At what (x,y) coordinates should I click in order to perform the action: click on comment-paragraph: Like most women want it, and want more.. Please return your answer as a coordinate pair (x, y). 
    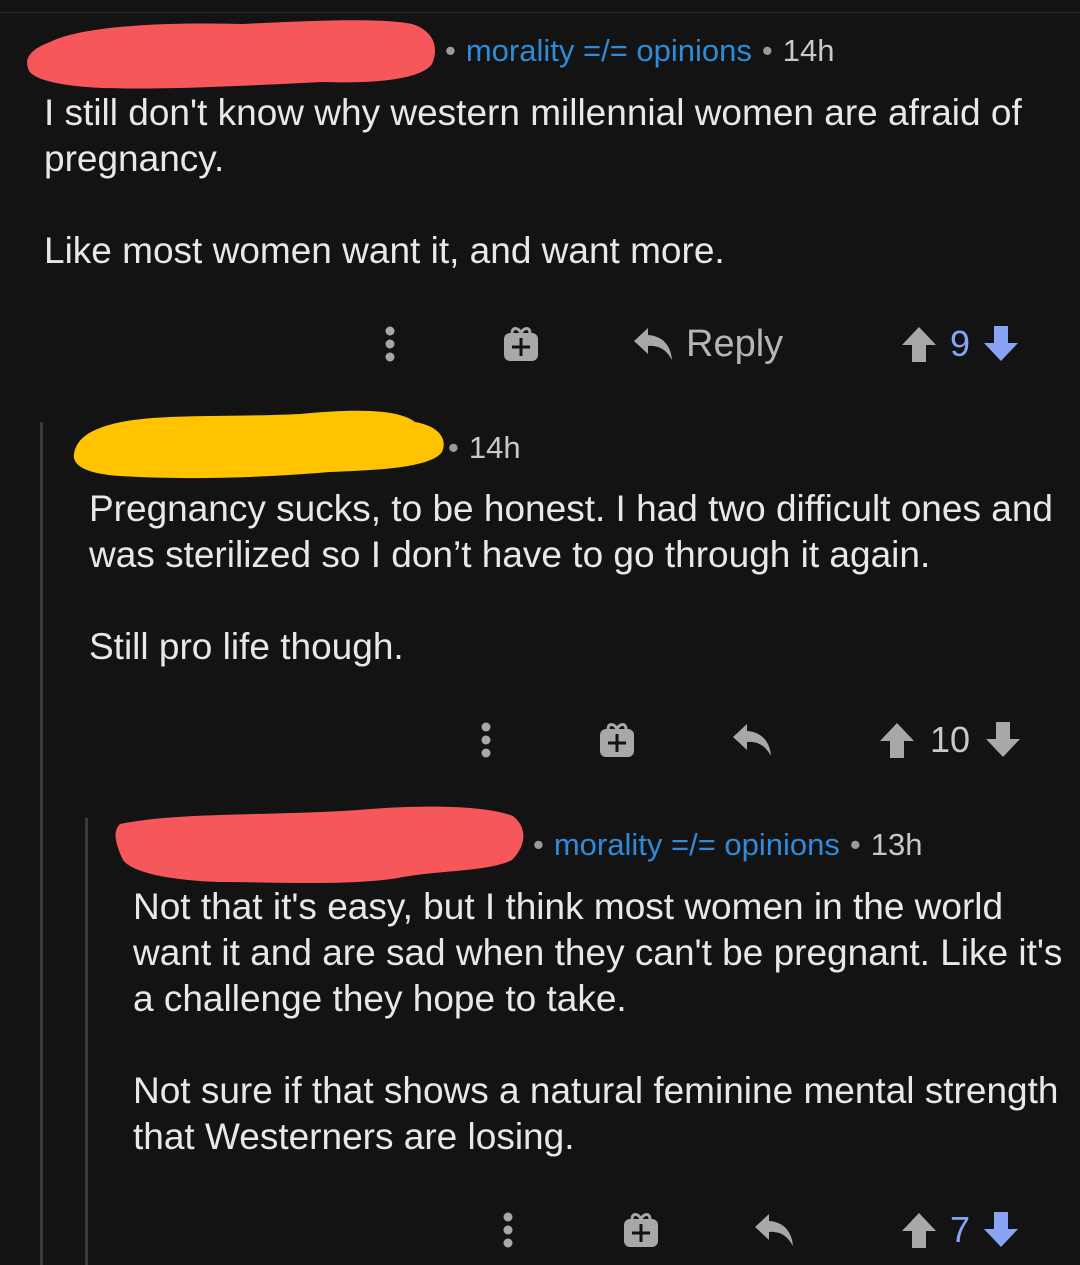
    Looking at the image, I should click on (384, 250).